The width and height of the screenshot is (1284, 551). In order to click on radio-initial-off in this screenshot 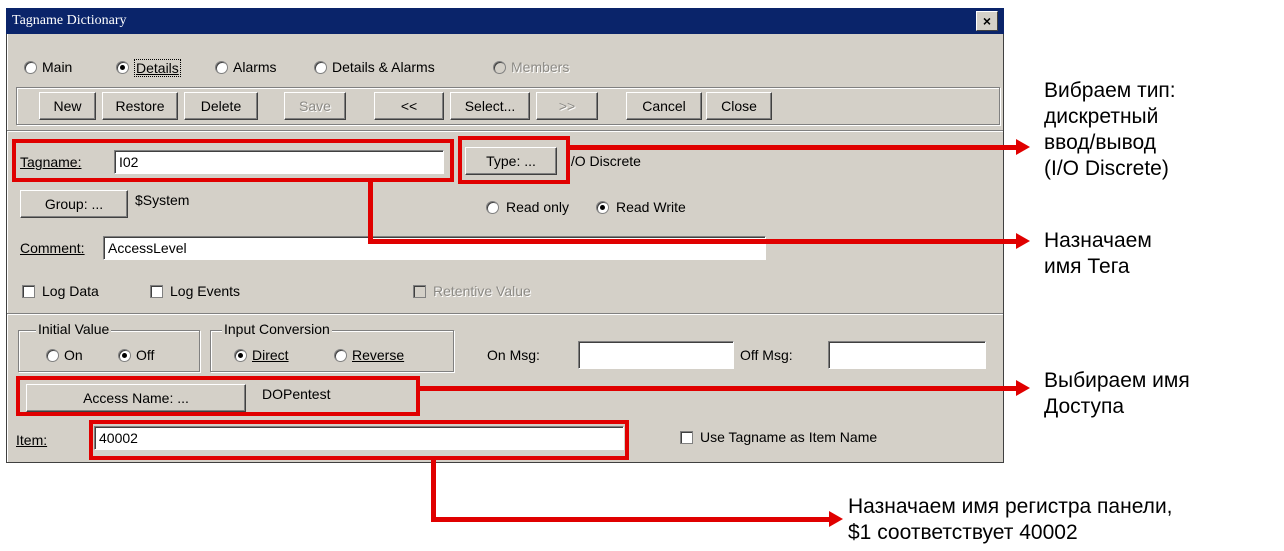, I will do `click(124, 355)`.